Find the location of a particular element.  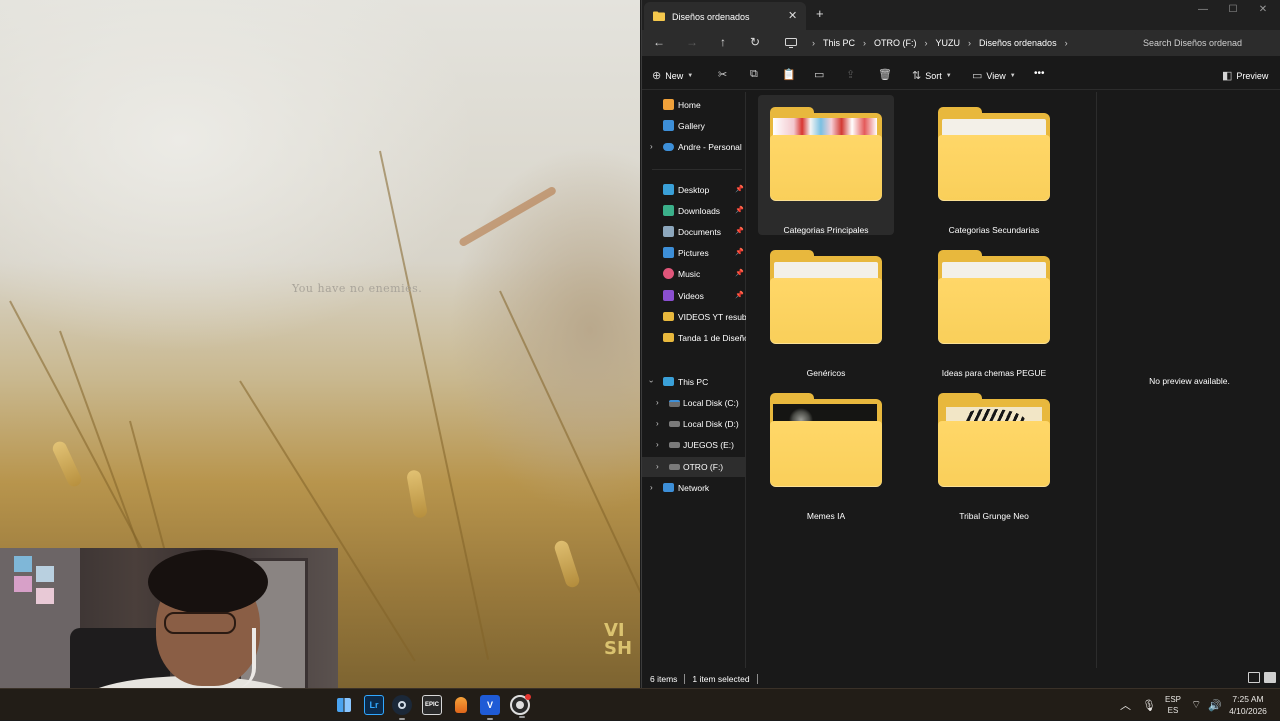

lightroom-app: Lr is located at coordinates (374, 705).